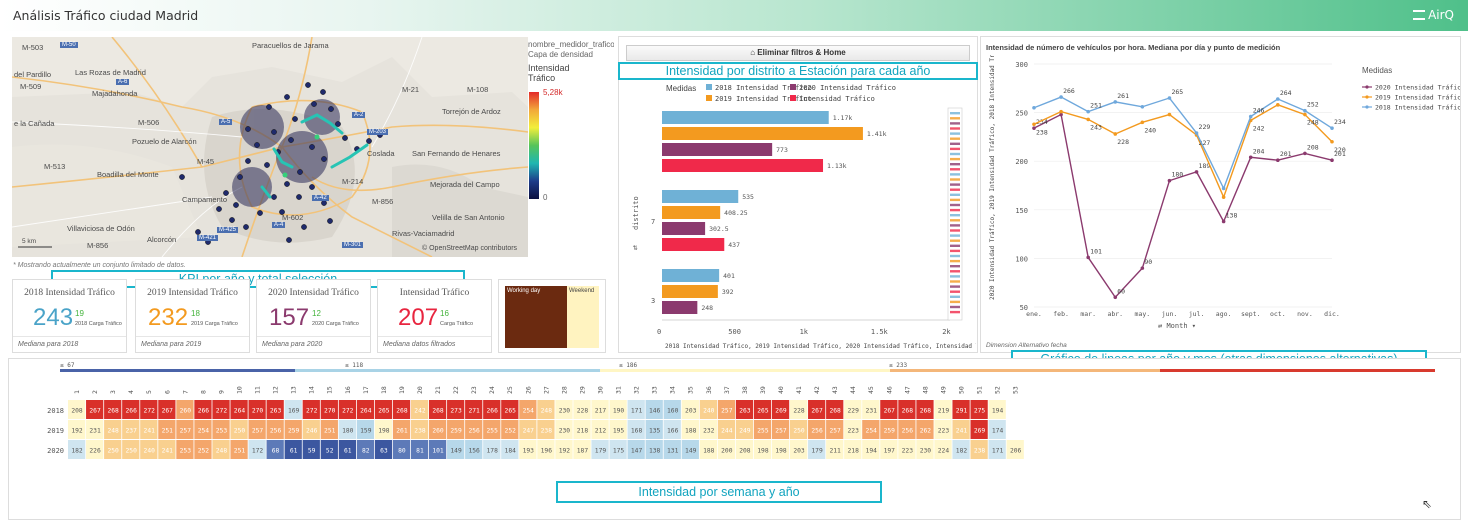 The image size is (1468, 528). What do you see at coordinates (402, 431) in the screenshot?
I see `heatmap-value: 261` at bounding box center [402, 431].